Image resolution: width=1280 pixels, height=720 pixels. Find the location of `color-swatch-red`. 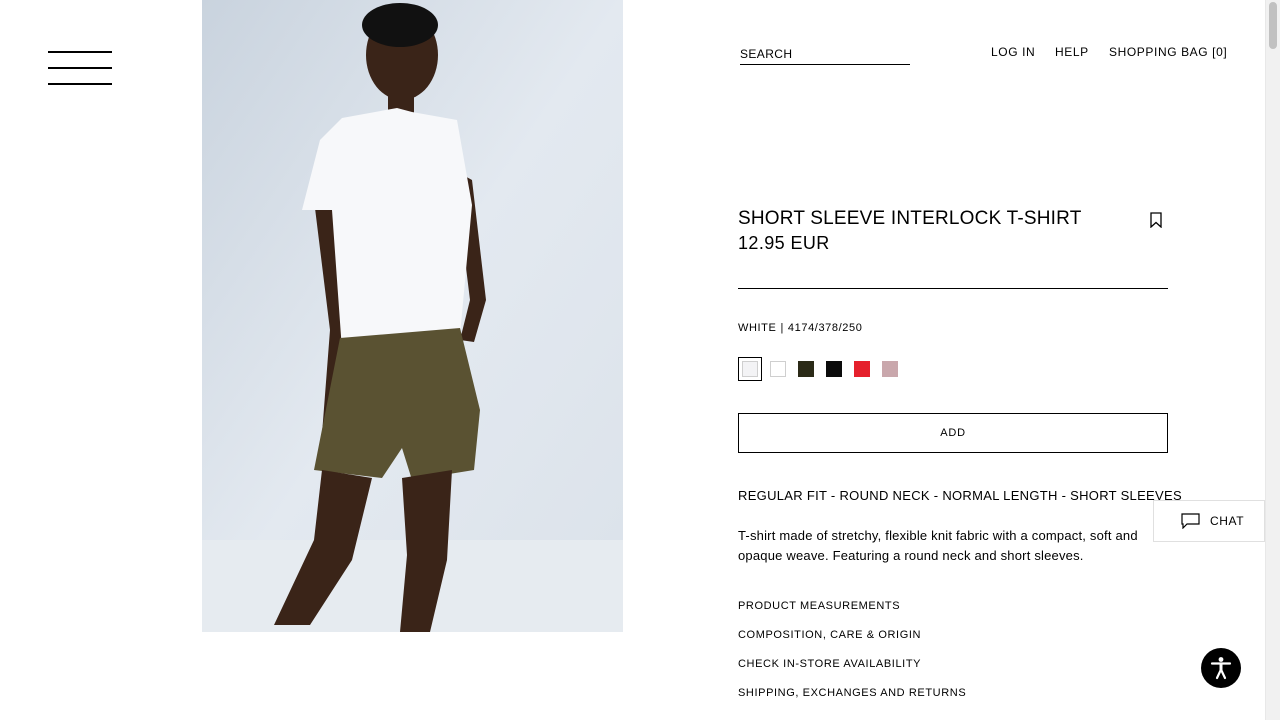

color-swatch-red is located at coordinates (862, 369).